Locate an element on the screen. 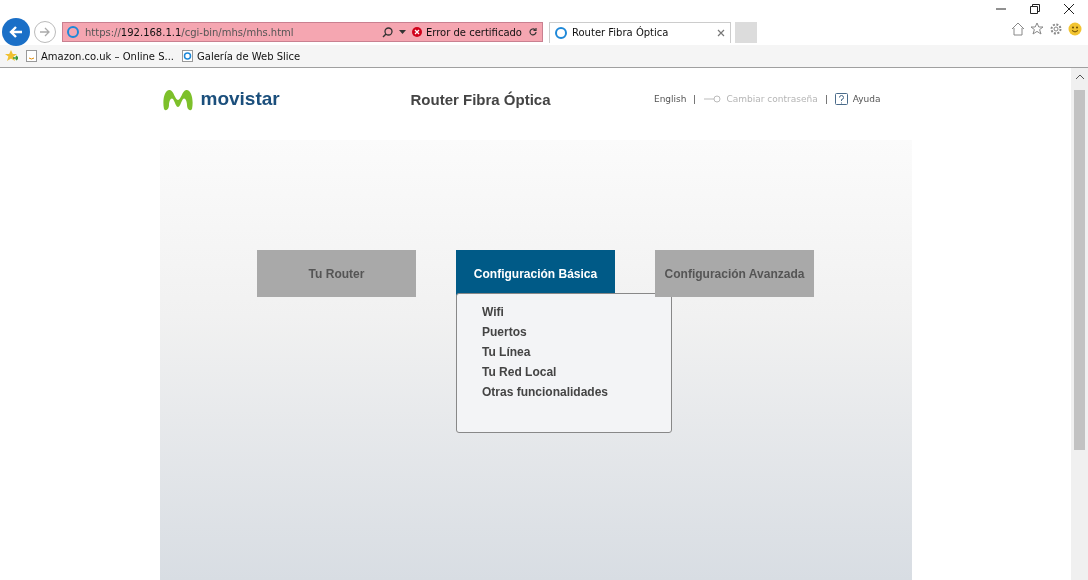 This screenshot has height=580, width=1088. error-icon is located at coordinates (416, 32).